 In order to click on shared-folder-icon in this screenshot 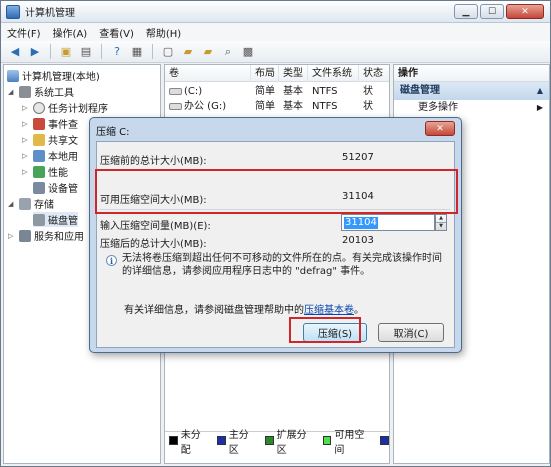, I will do `click(39, 139)`.